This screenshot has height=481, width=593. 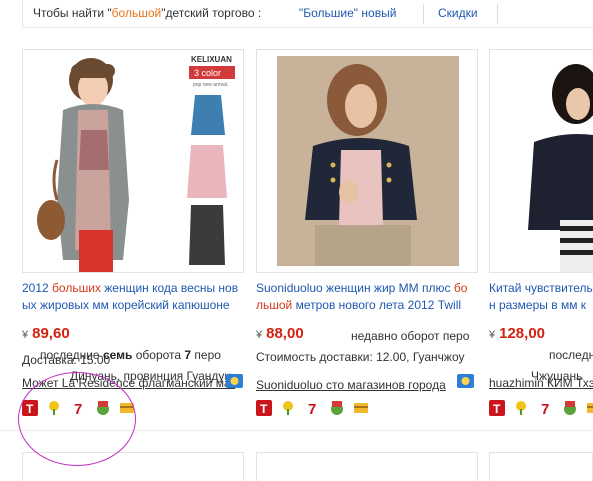 What do you see at coordinates (458, 13) in the screenshot?
I see `related-search-link-discounts: Скидки` at bounding box center [458, 13].